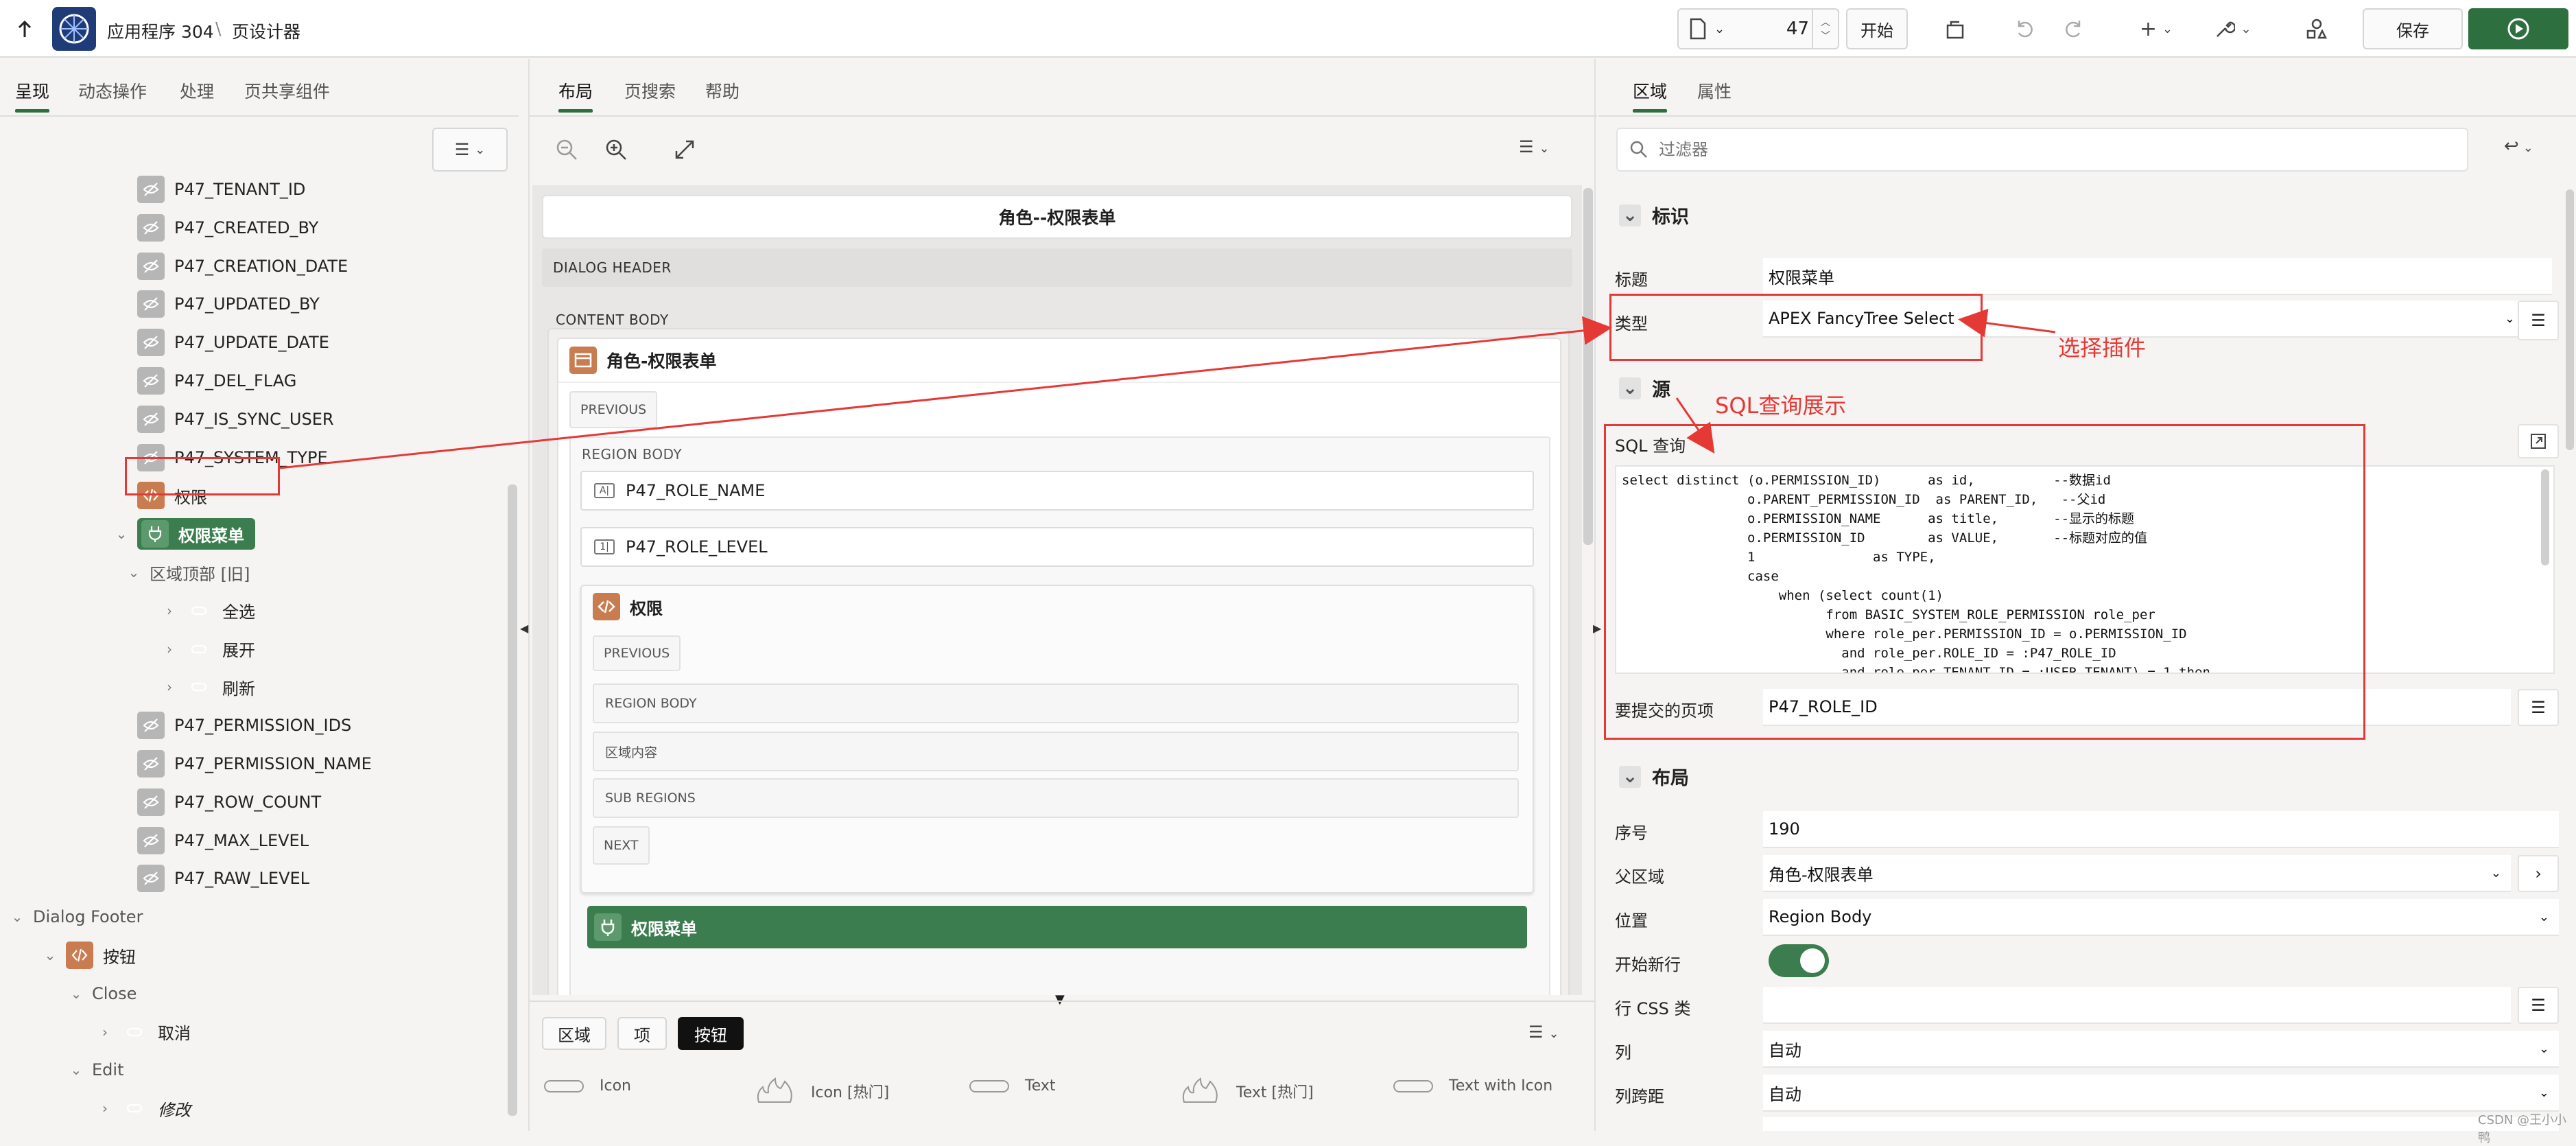  Describe the element at coordinates (1167, 389) in the screenshot. I see `annotation-arrows` at that location.